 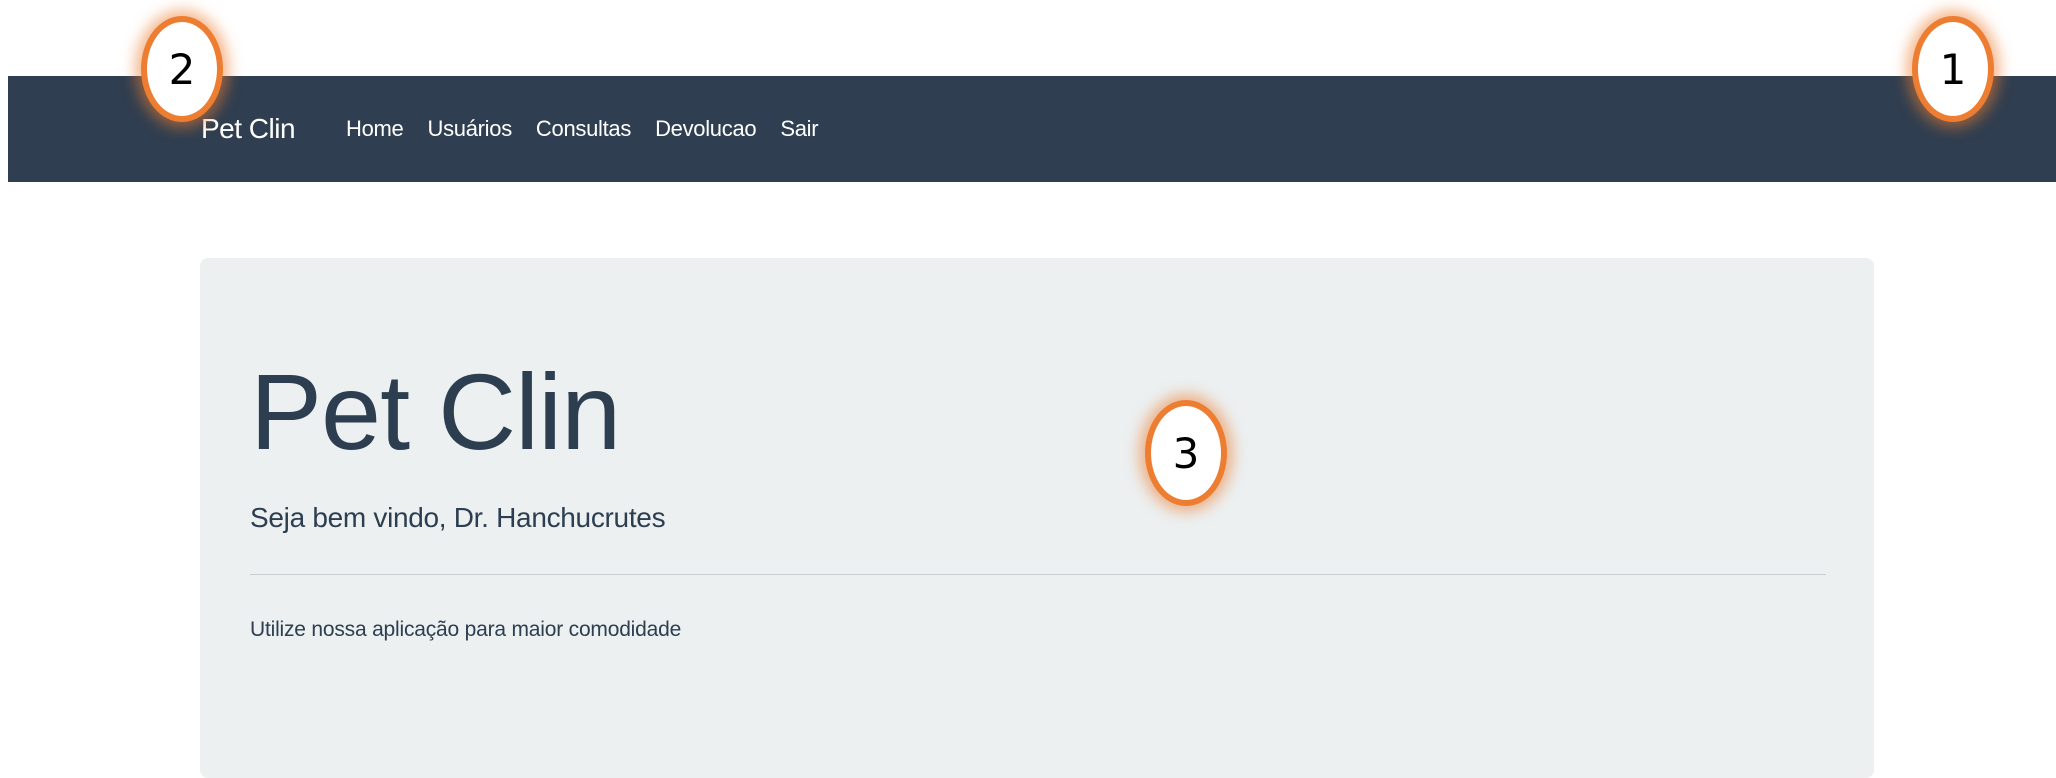 I want to click on jumbotron-lead: Seja bem vindo, Dr. Hanchucrutes, so click(x=458, y=517).